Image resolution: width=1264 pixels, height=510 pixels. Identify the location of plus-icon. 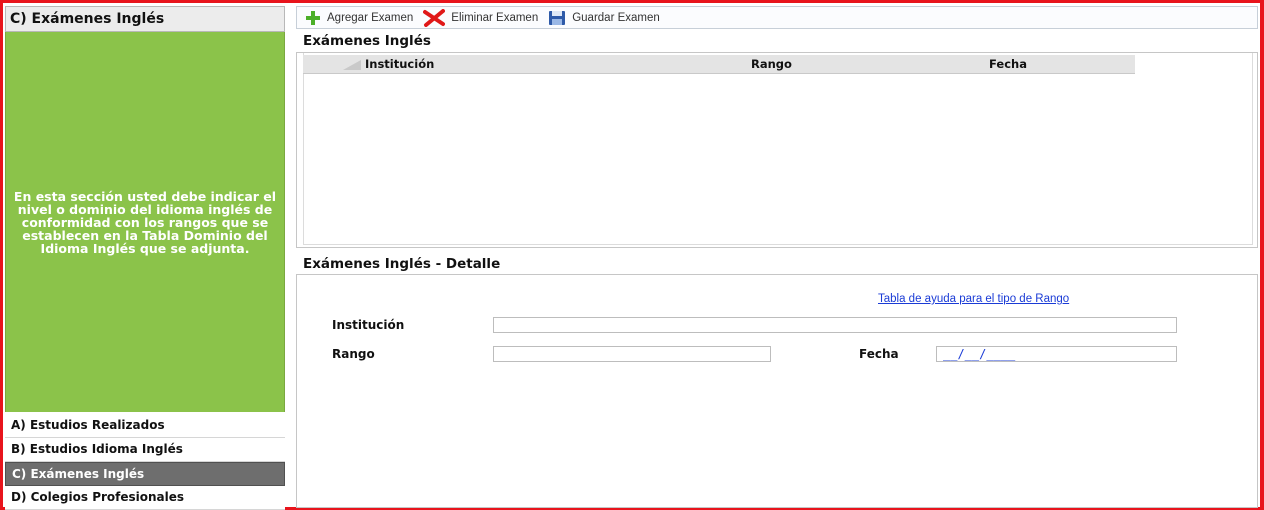
(313, 17).